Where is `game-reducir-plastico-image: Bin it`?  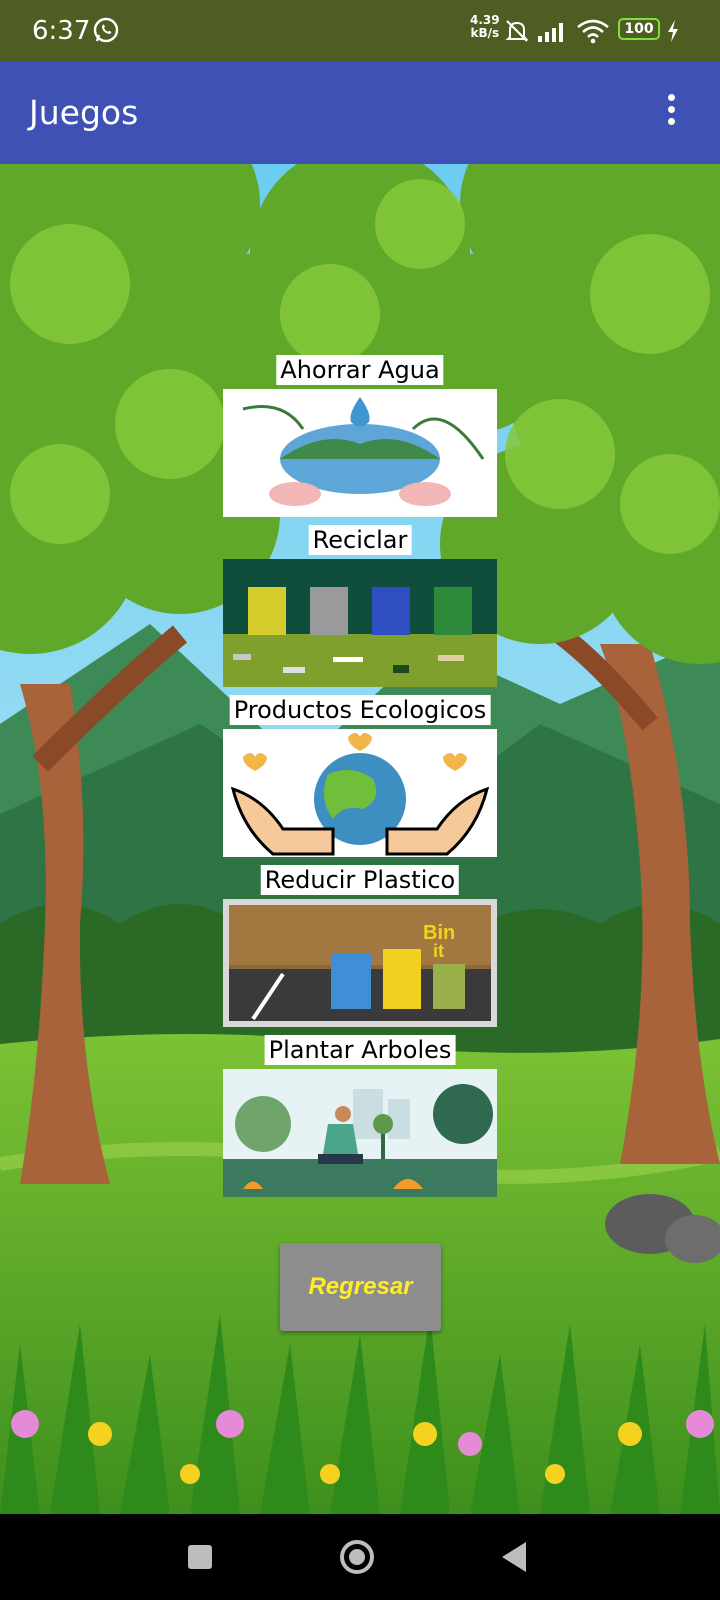 game-reducir-plastico-image: Bin it is located at coordinates (360, 963).